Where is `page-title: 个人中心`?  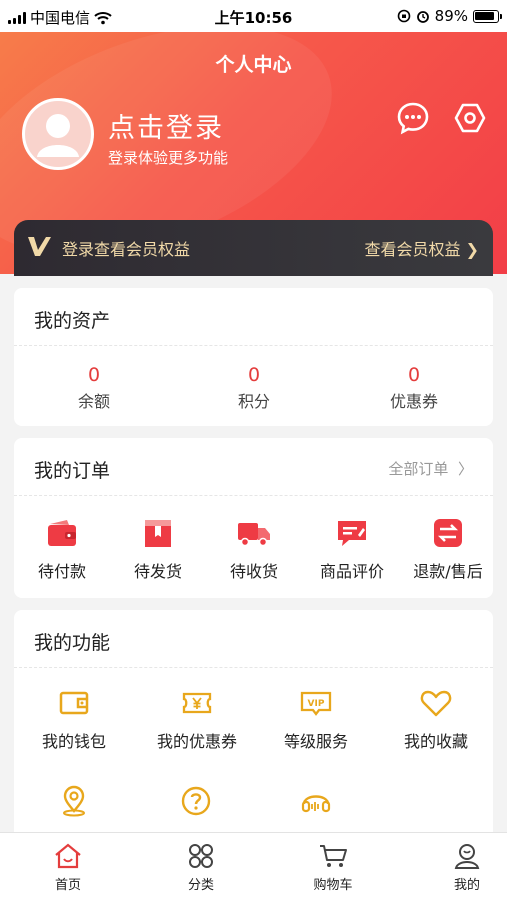 page-title: 个人中心 is located at coordinates (253, 65).